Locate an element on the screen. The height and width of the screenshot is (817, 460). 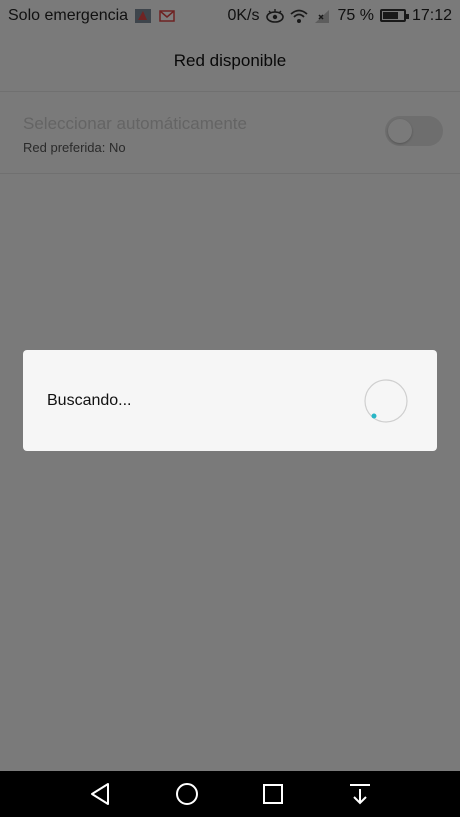
notifications-pulldown-icon is located at coordinates (360, 794).